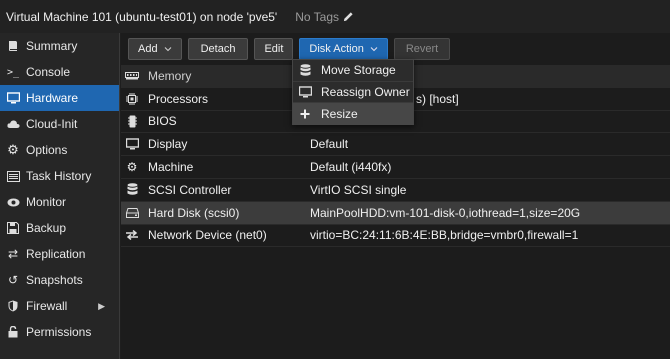 Image resolution: width=670 pixels, height=359 pixels. I want to click on row-name: Memory, so click(170, 75).